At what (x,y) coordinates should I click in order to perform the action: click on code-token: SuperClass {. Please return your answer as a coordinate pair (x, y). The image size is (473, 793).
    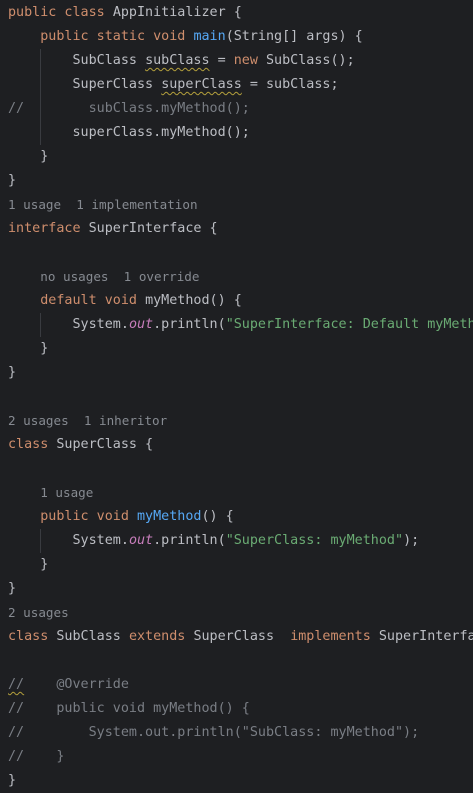
    Looking at the image, I should click on (105, 444).